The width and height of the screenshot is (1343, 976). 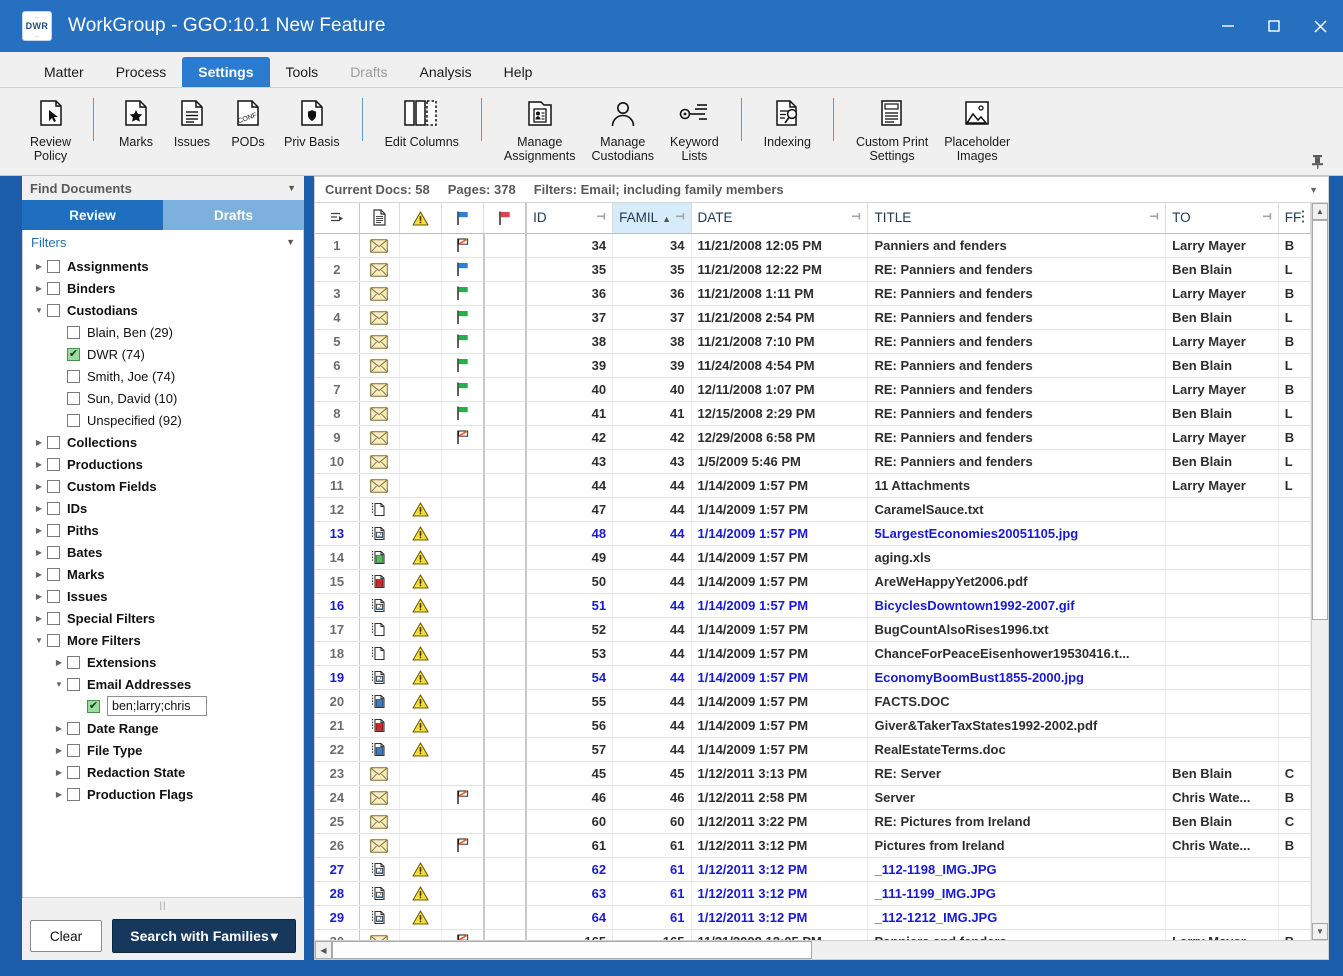 What do you see at coordinates (163, 750) in the screenshot?
I see `filter-item-file-type: ▶ File Type` at bounding box center [163, 750].